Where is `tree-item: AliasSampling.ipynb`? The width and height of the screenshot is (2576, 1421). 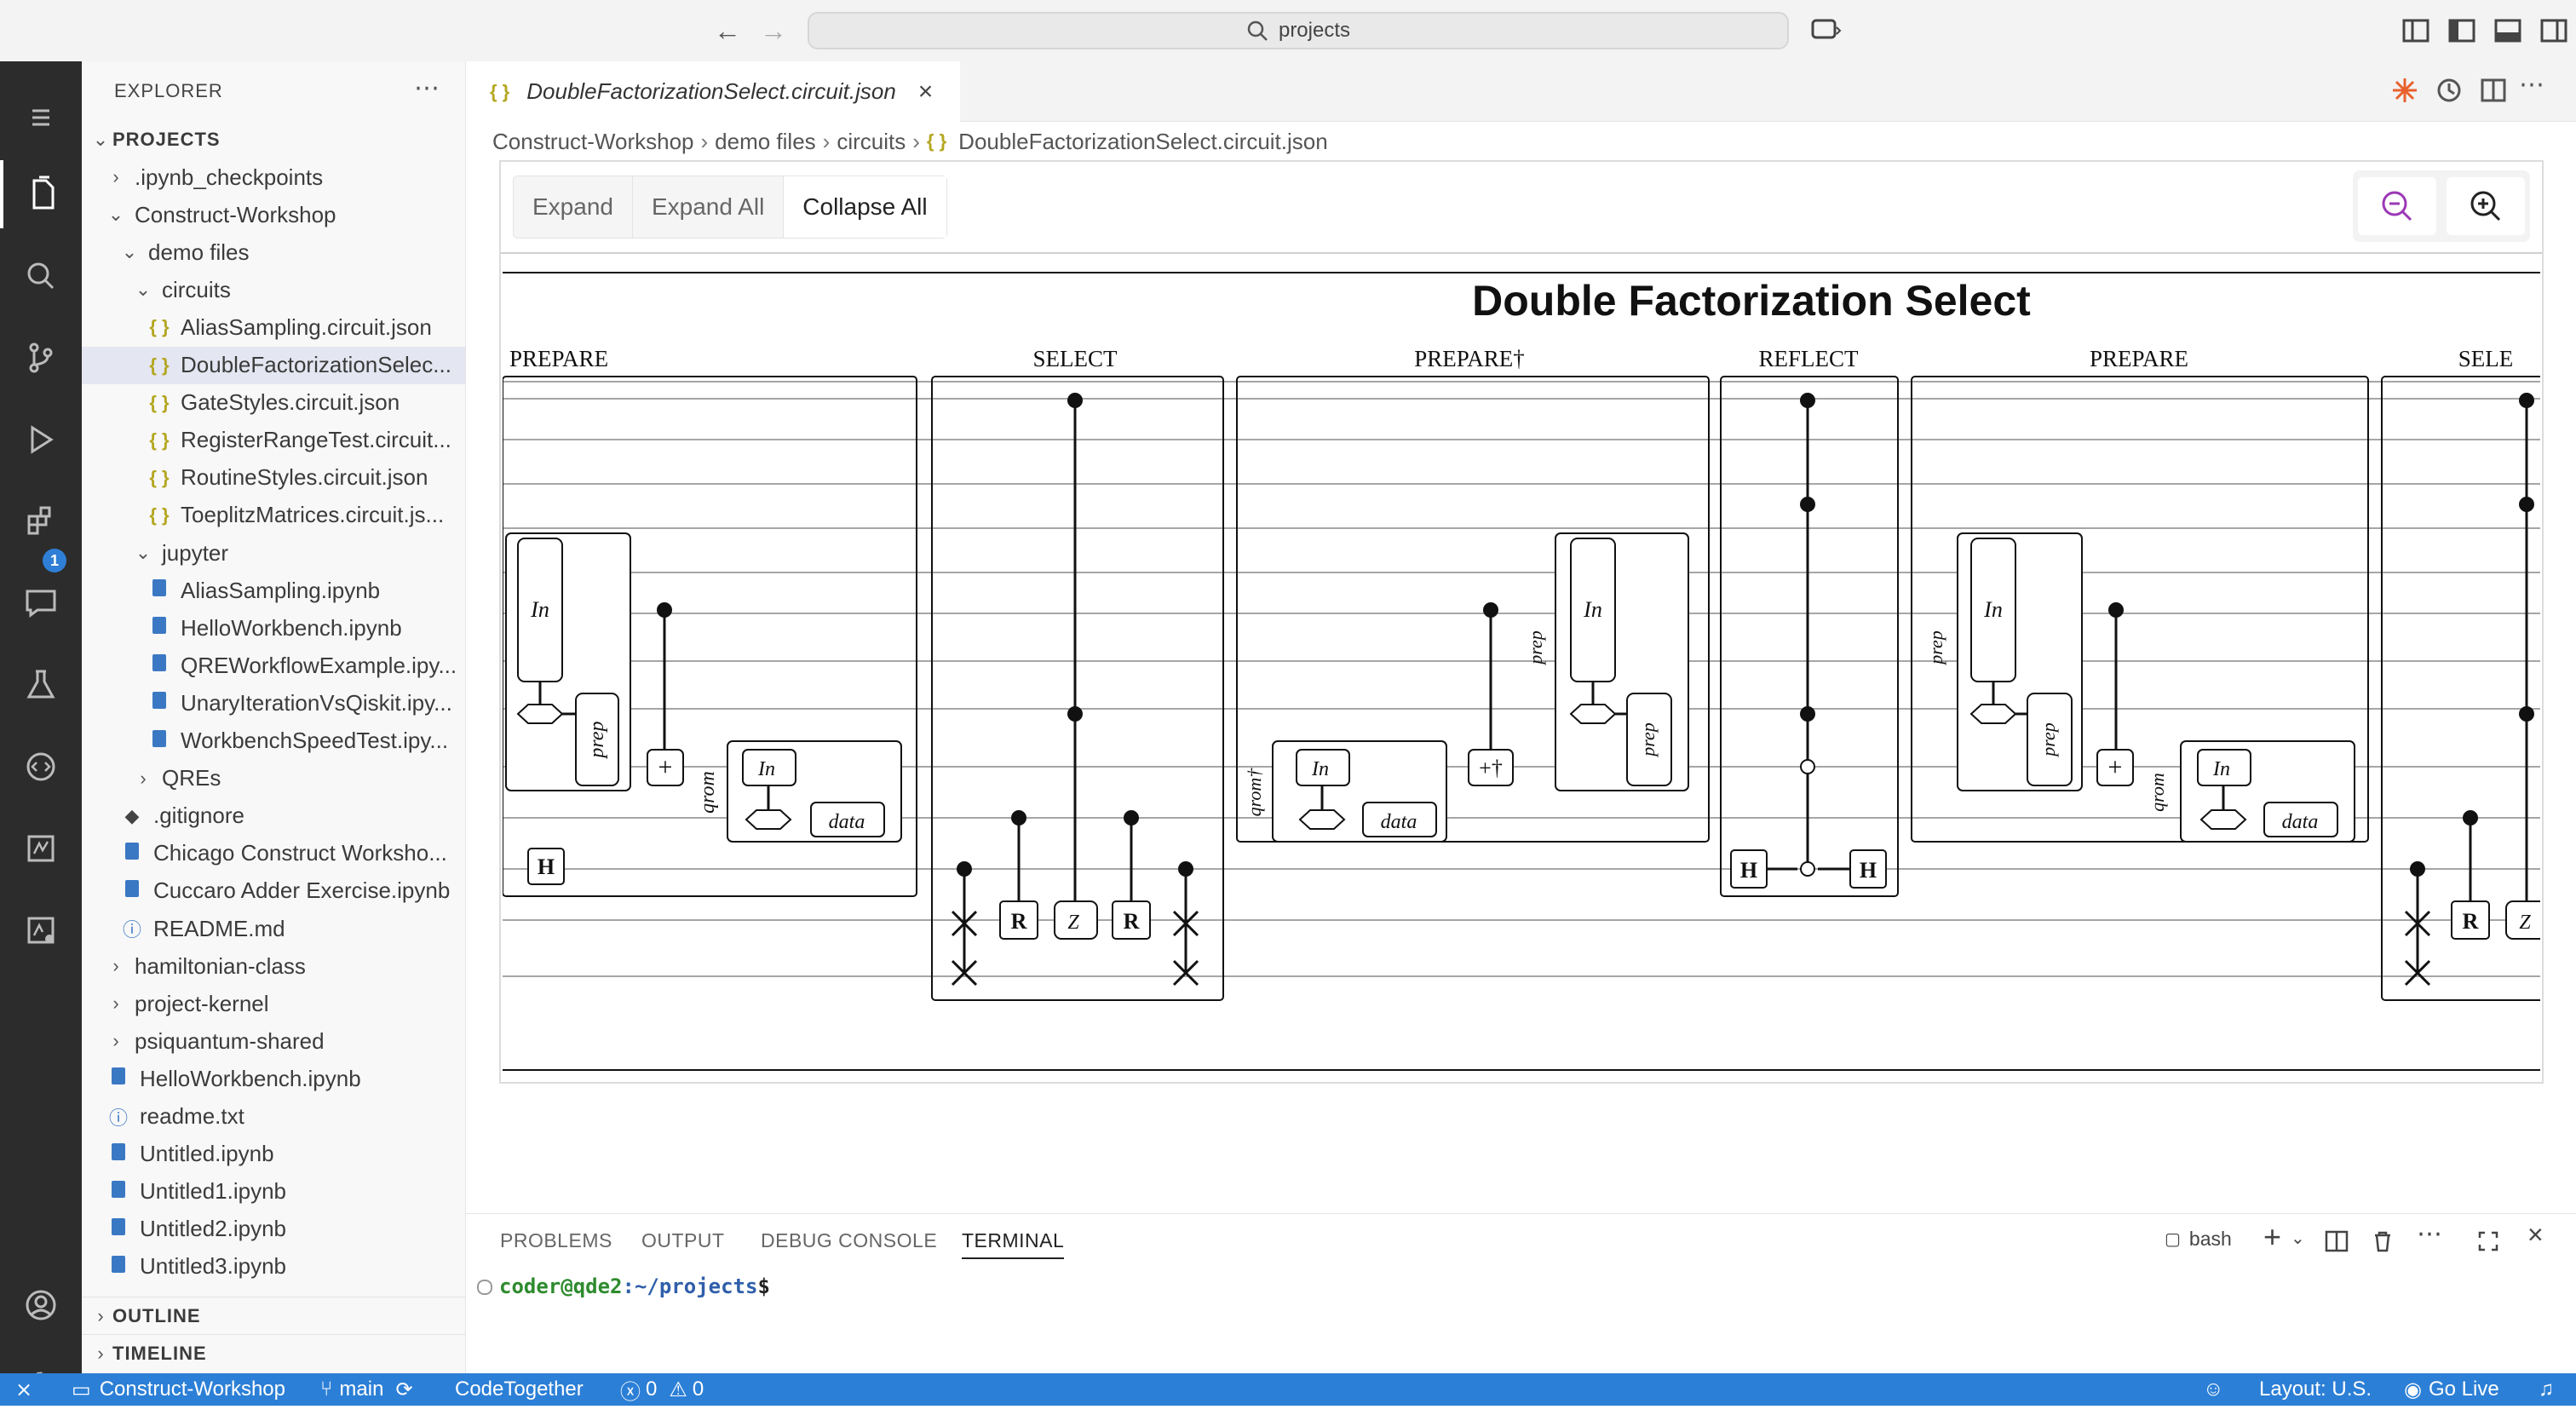
tree-item: AliasSampling.ipynb is located at coordinates (273, 590).